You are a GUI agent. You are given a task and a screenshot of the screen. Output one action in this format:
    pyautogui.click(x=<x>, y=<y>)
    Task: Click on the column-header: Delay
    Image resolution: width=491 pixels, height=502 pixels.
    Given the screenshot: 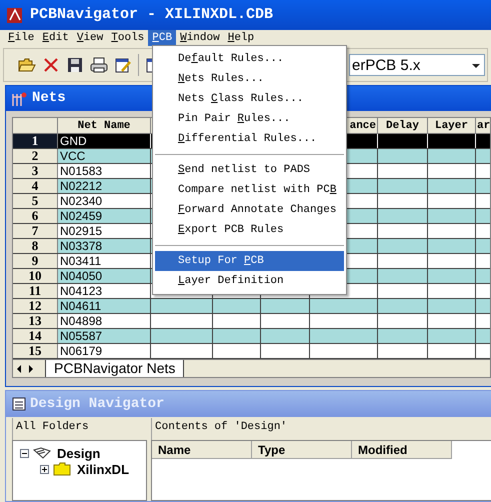 What is the action you would take?
    pyautogui.click(x=402, y=126)
    